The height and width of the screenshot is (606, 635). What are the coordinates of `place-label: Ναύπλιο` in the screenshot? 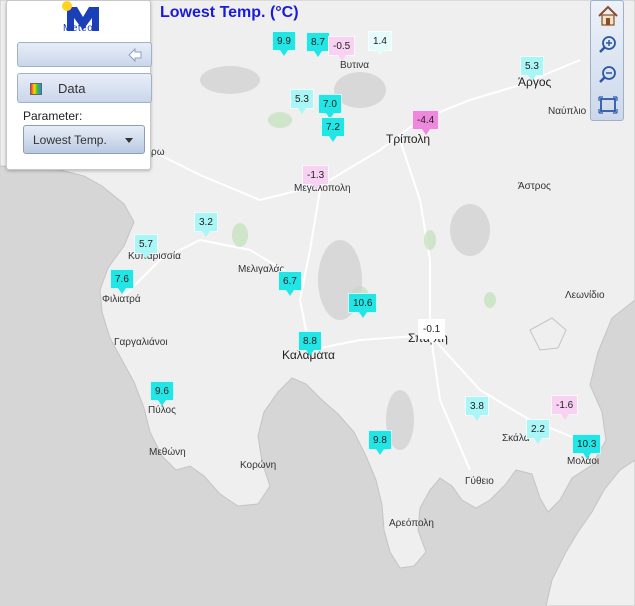 It's located at (567, 111).